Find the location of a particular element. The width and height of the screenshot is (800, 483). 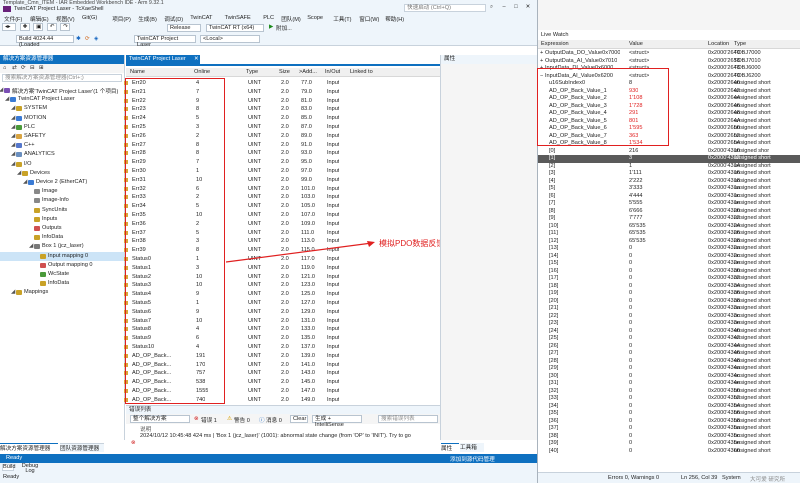

watch-row: [12] 65'535 0x2000'4328 unsigned short is located at coordinates (669, 242).